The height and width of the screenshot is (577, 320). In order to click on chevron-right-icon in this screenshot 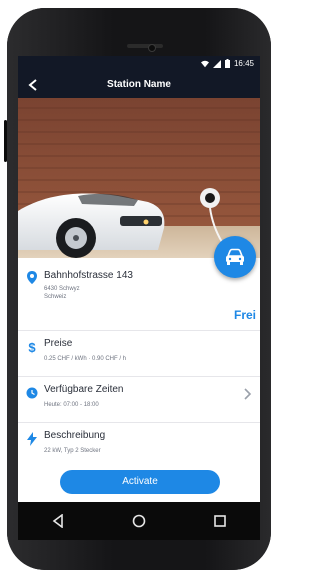, I will do `click(247, 394)`.